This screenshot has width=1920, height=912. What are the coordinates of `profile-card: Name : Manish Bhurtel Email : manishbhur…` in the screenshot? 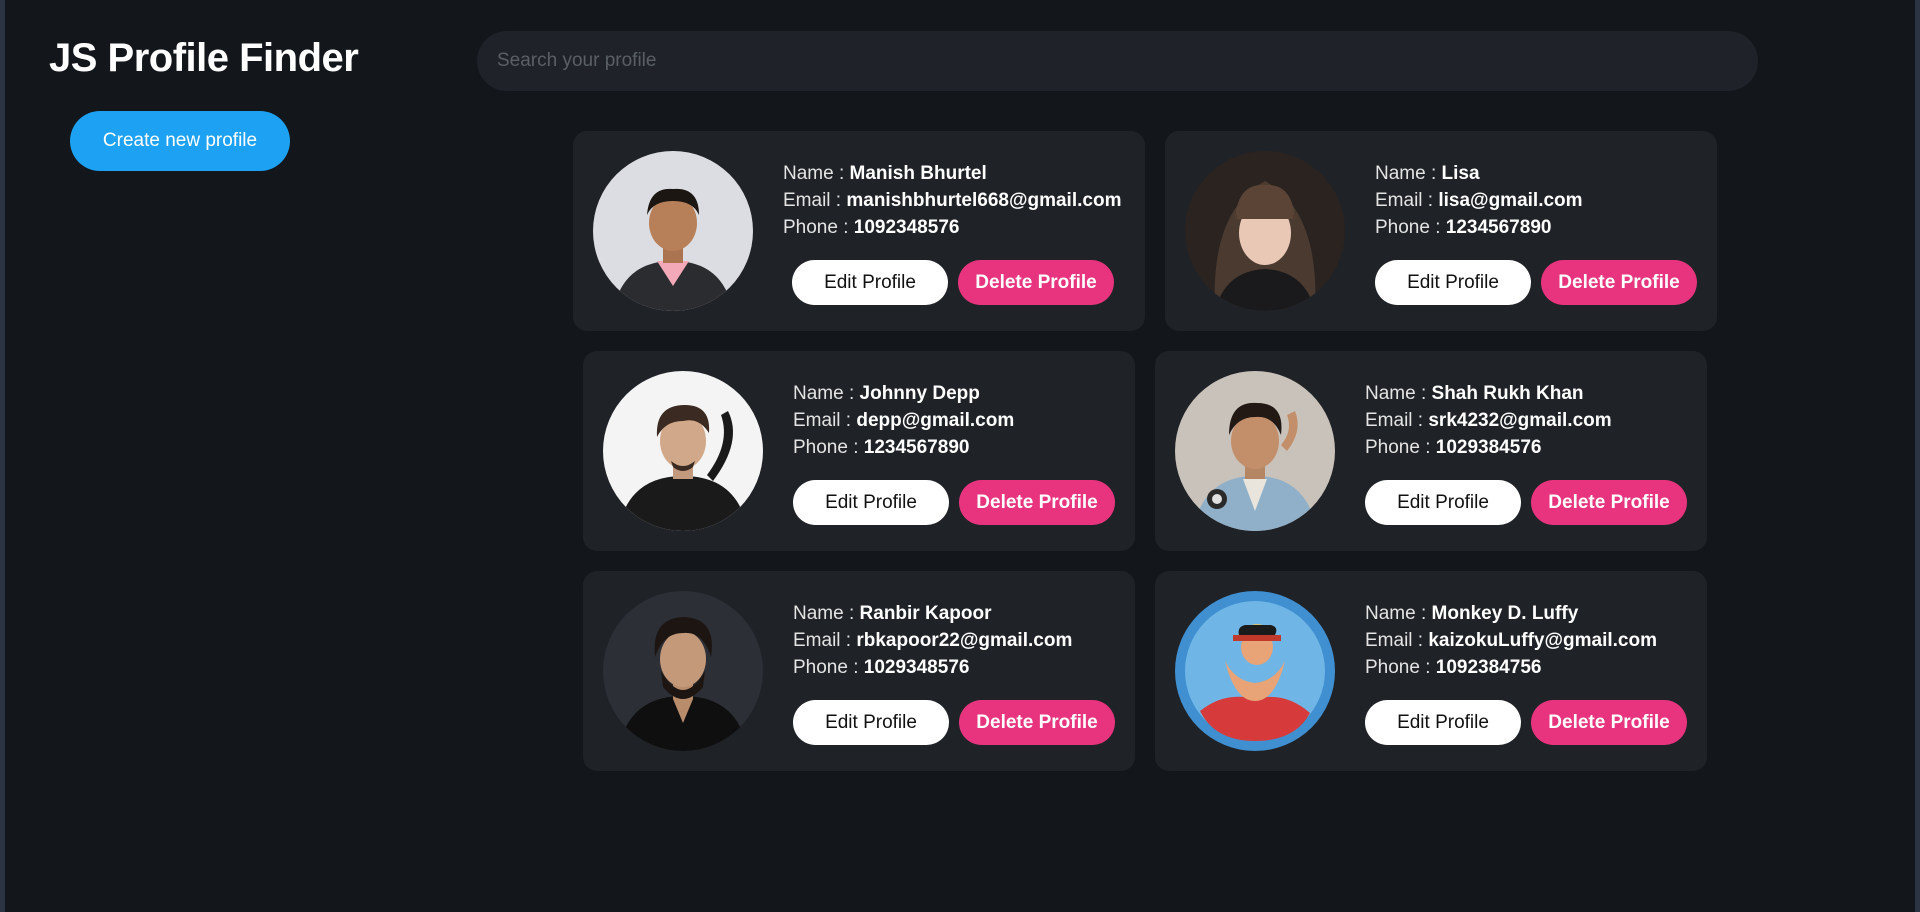 It's located at (859, 231).